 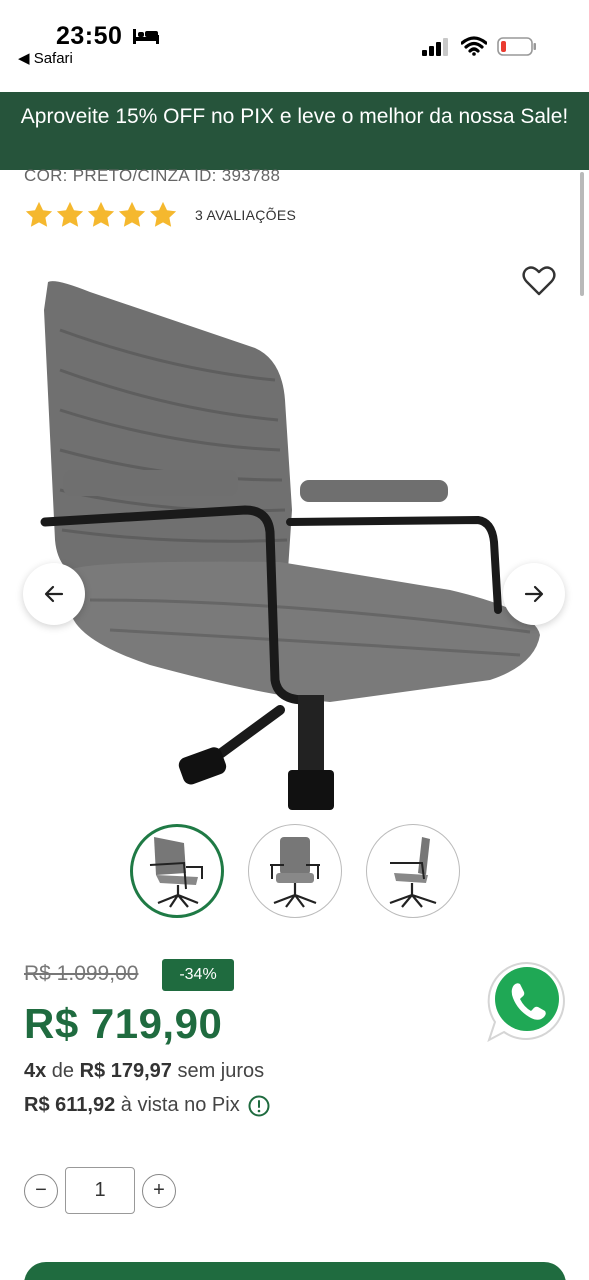 I want to click on thumb-front, so click(x=295, y=871).